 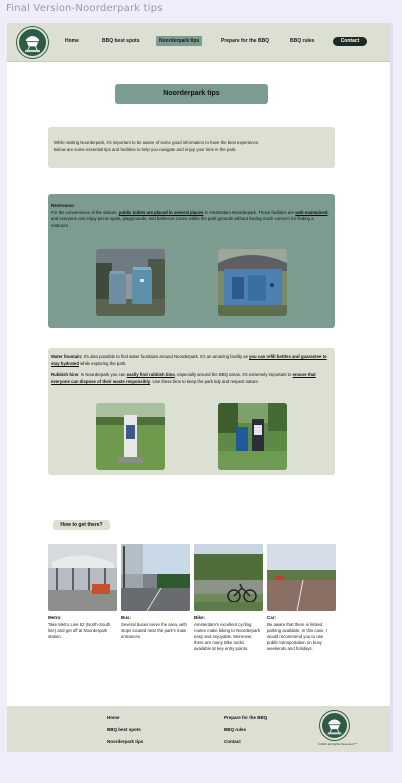 I want to click on car-photo, so click(x=301, y=577).